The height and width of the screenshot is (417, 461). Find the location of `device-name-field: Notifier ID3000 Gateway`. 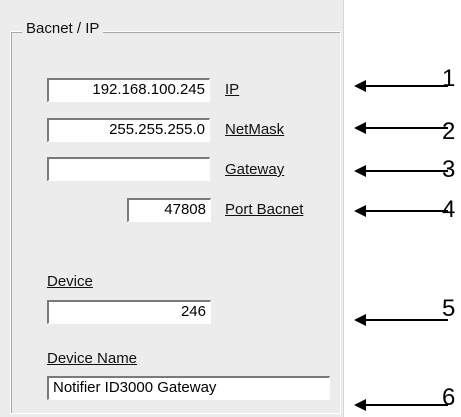

device-name-field: Notifier ID3000 Gateway is located at coordinates (188, 388).